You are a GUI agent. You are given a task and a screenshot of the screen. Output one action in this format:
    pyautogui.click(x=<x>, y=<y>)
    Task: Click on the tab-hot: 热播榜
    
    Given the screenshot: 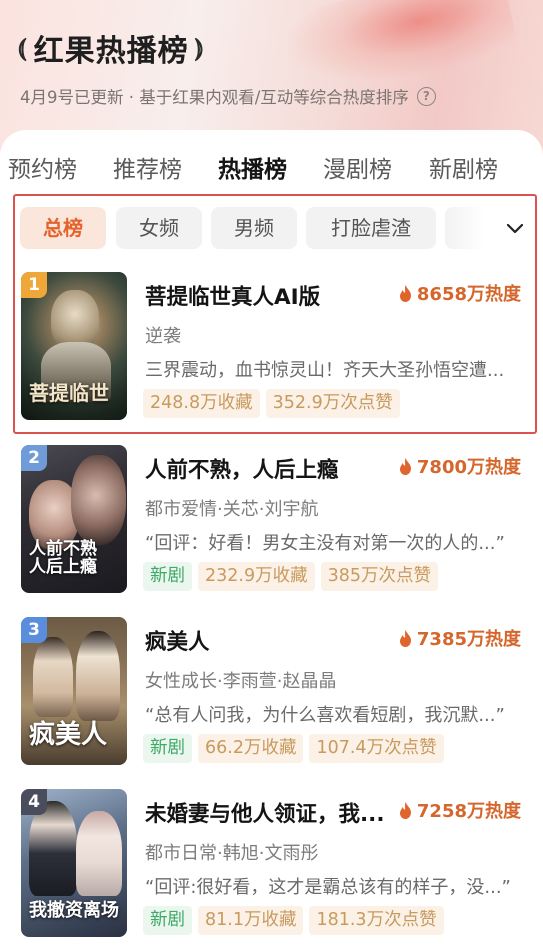 What is the action you would take?
    pyautogui.click(x=252, y=170)
    